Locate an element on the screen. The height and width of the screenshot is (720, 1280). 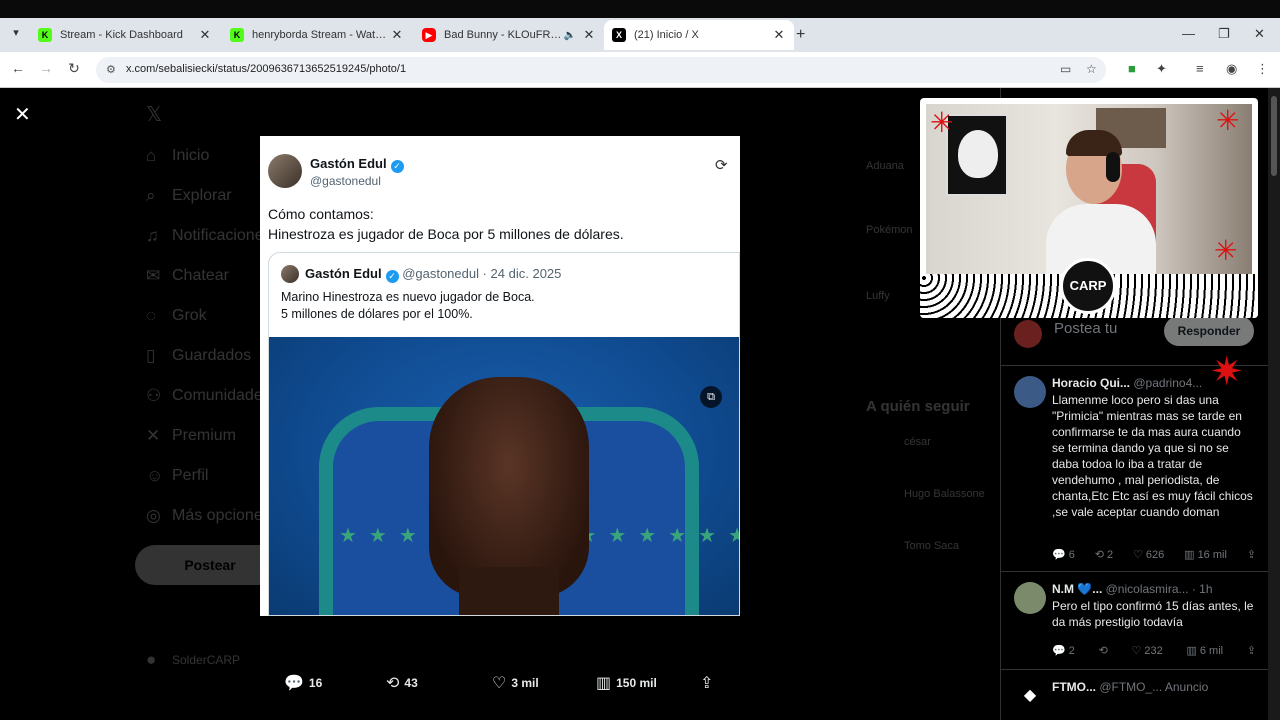
sidebar-item-inicio: ⌂ Inicio is located at coordinates (177, 156).